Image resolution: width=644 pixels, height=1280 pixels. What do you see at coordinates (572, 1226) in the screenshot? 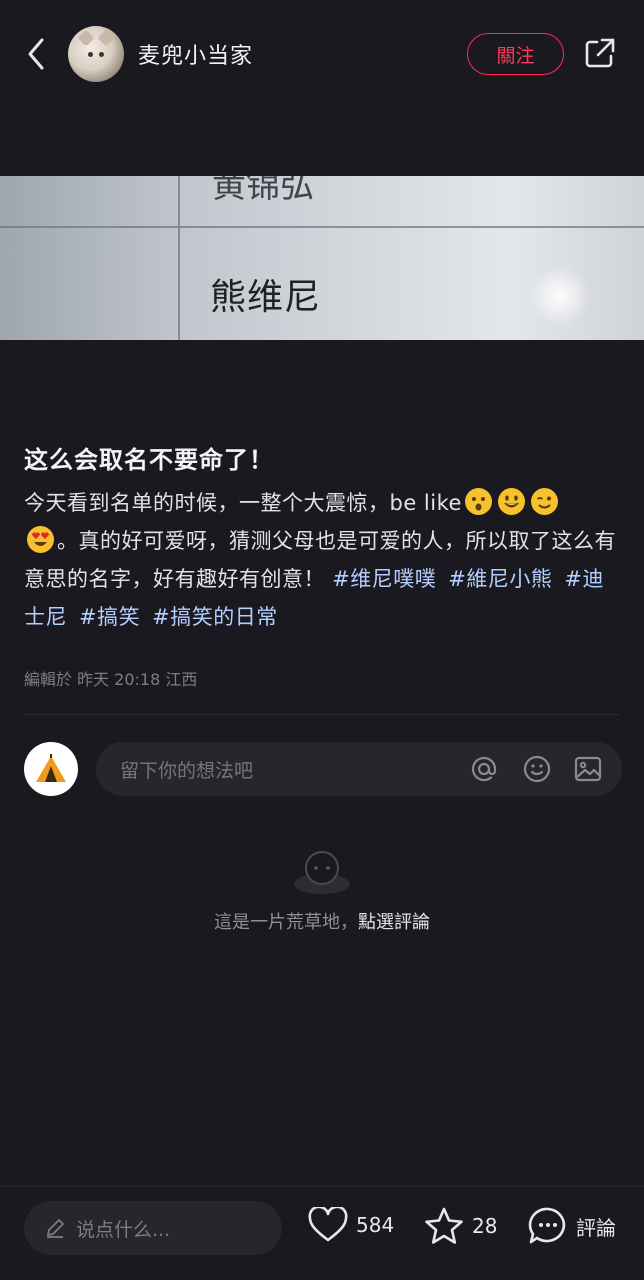
I see `comment-button: 評論` at bounding box center [572, 1226].